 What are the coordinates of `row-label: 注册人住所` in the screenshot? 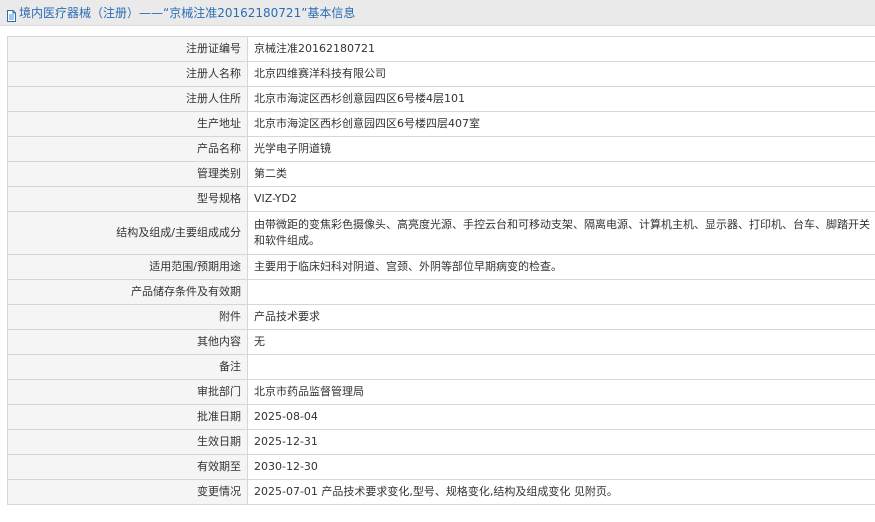 It's located at (127, 99).